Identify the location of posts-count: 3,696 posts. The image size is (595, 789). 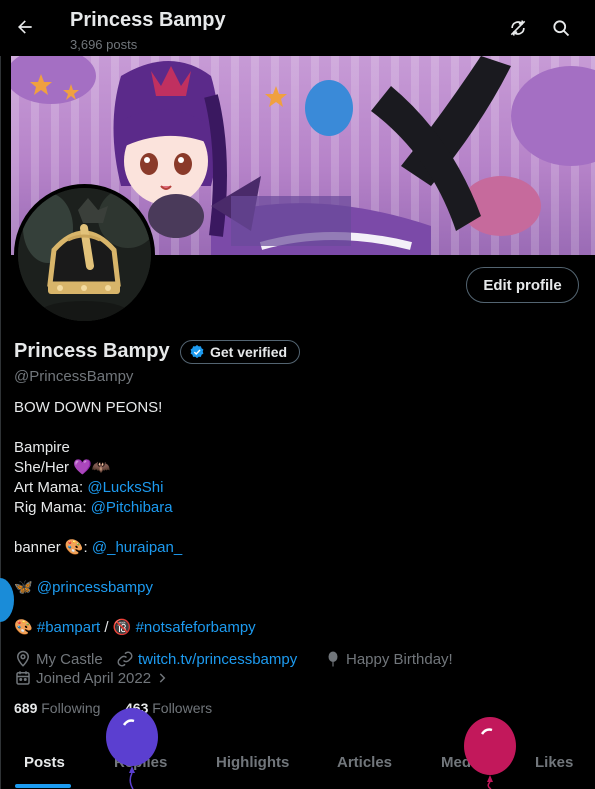
(104, 44).